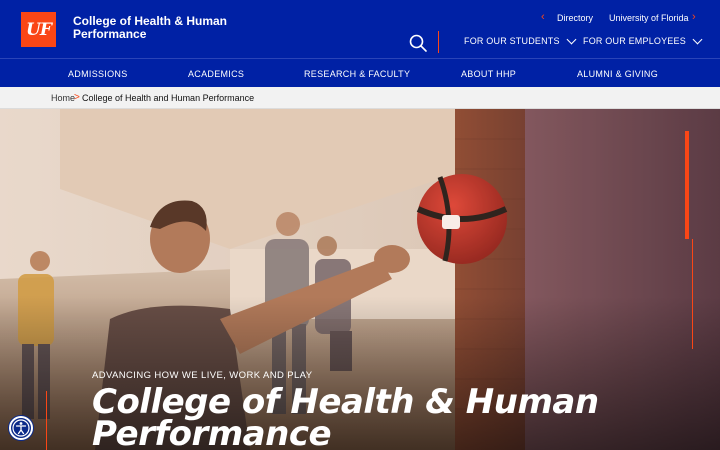 The image size is (720, 450). What do you see at coordinates (575, 18) in the screenshot?
I see `directory-link: Directory` at bounding box center [575, 18].